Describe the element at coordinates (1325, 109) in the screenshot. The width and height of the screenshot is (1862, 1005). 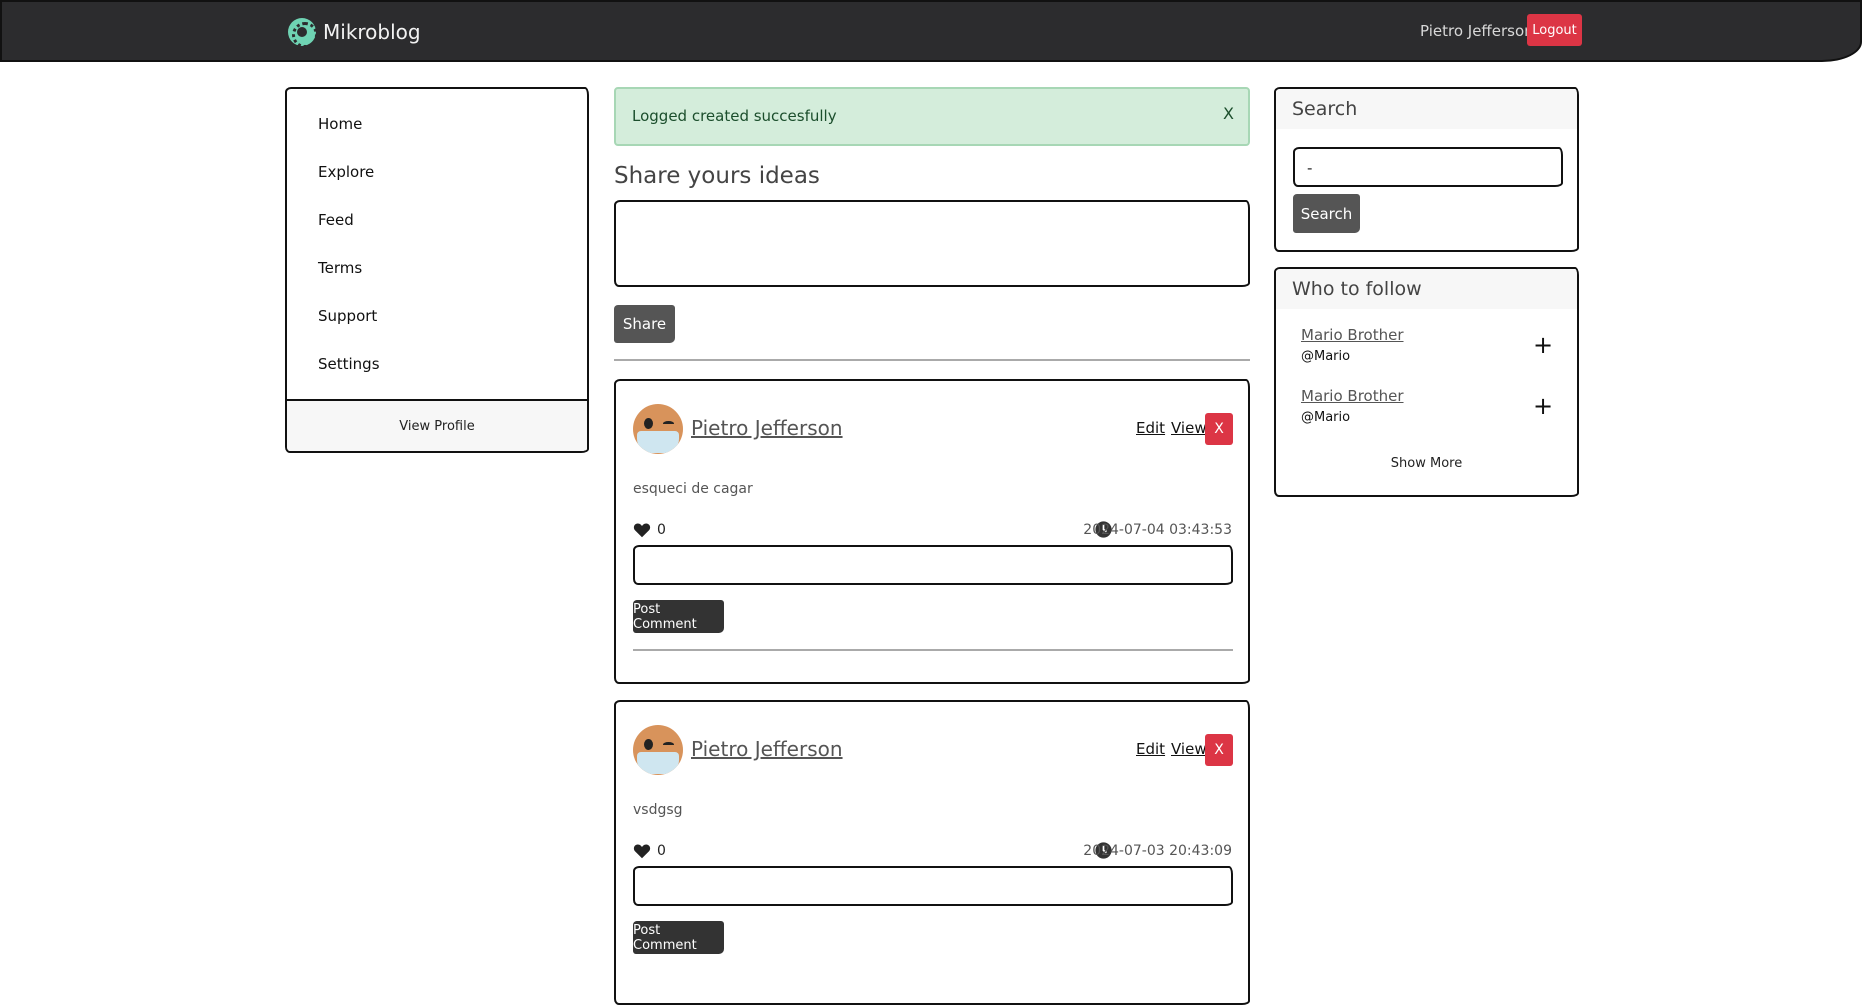
I see `search-card-title: Search` at that location.